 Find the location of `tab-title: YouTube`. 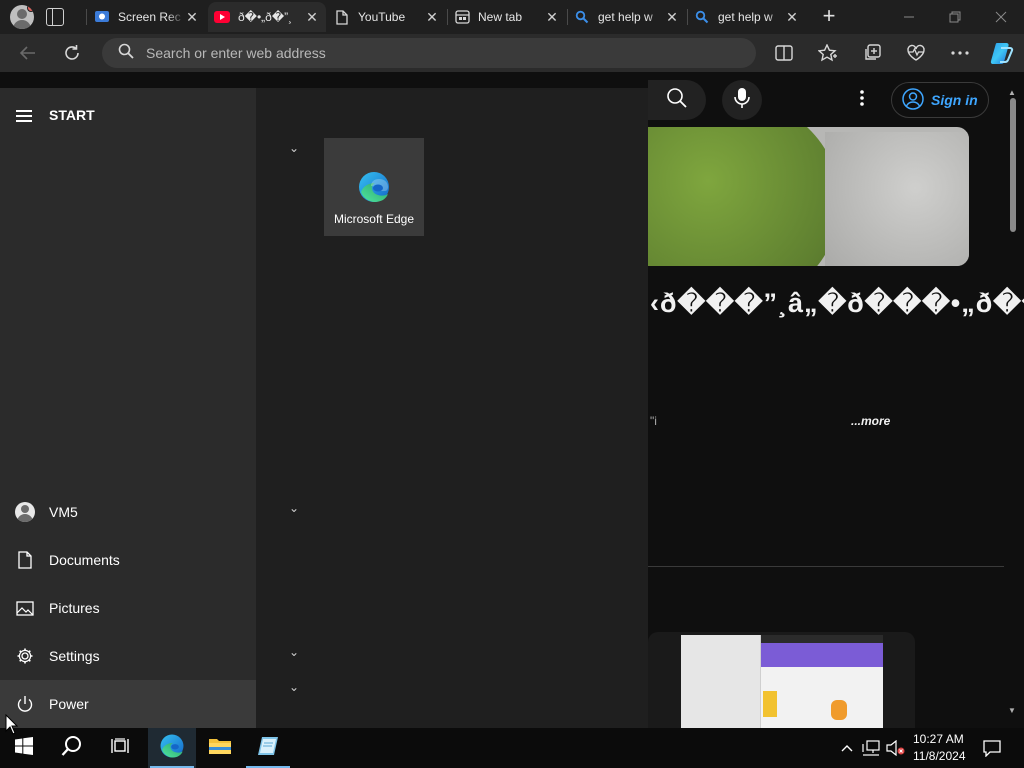

tab-title: YouTube is located at coordinates (382, 17).